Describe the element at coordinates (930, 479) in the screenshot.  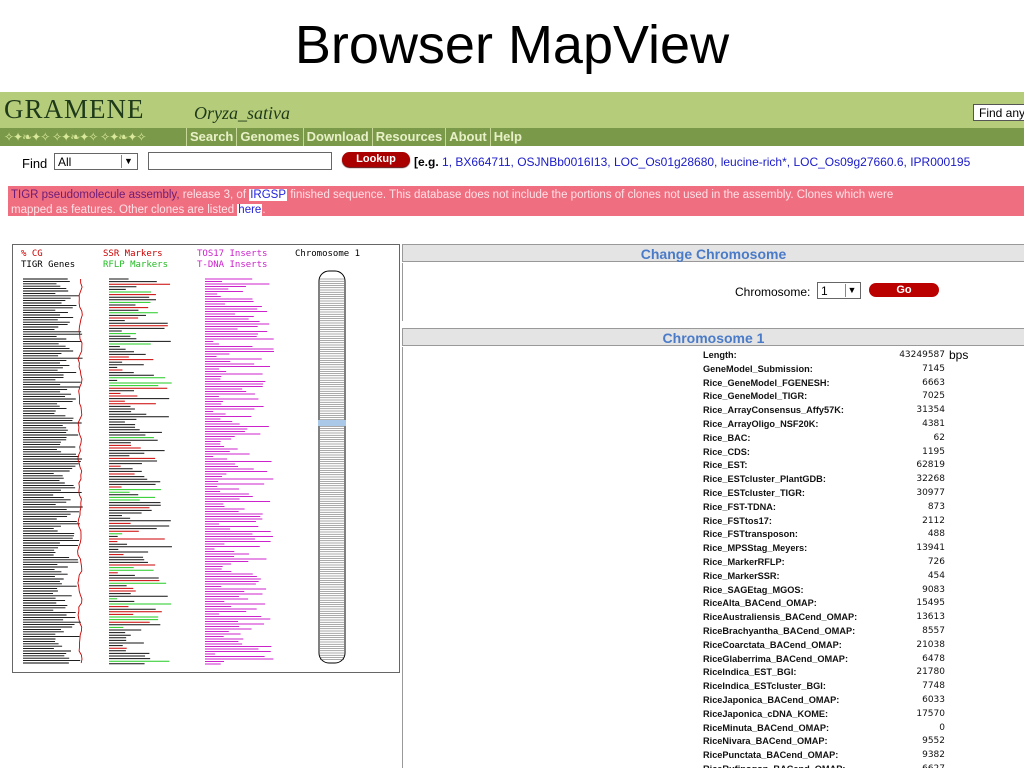
I see `stat-value: 32268` at that location.